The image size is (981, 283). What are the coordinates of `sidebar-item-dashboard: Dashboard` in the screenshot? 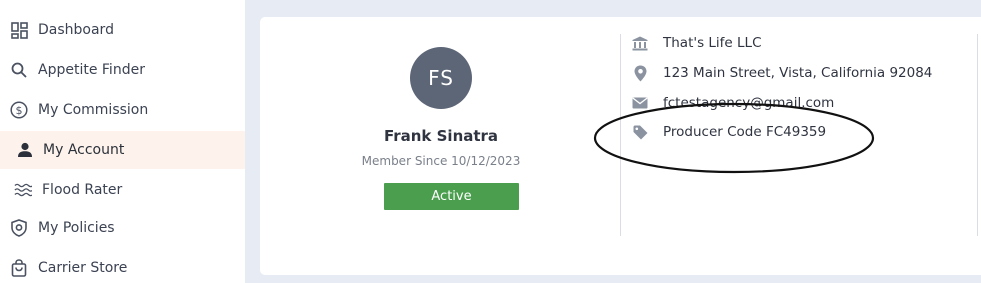 It's located at (122, 30).